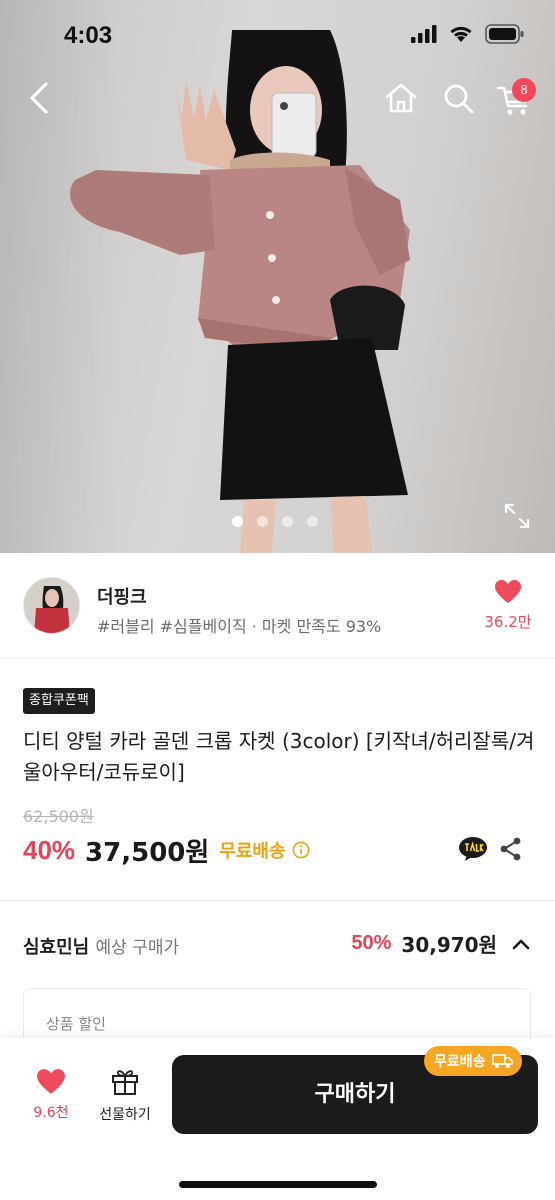  I want to click on price-row: 40% 37,500원 무료배송, so click(166, 850).